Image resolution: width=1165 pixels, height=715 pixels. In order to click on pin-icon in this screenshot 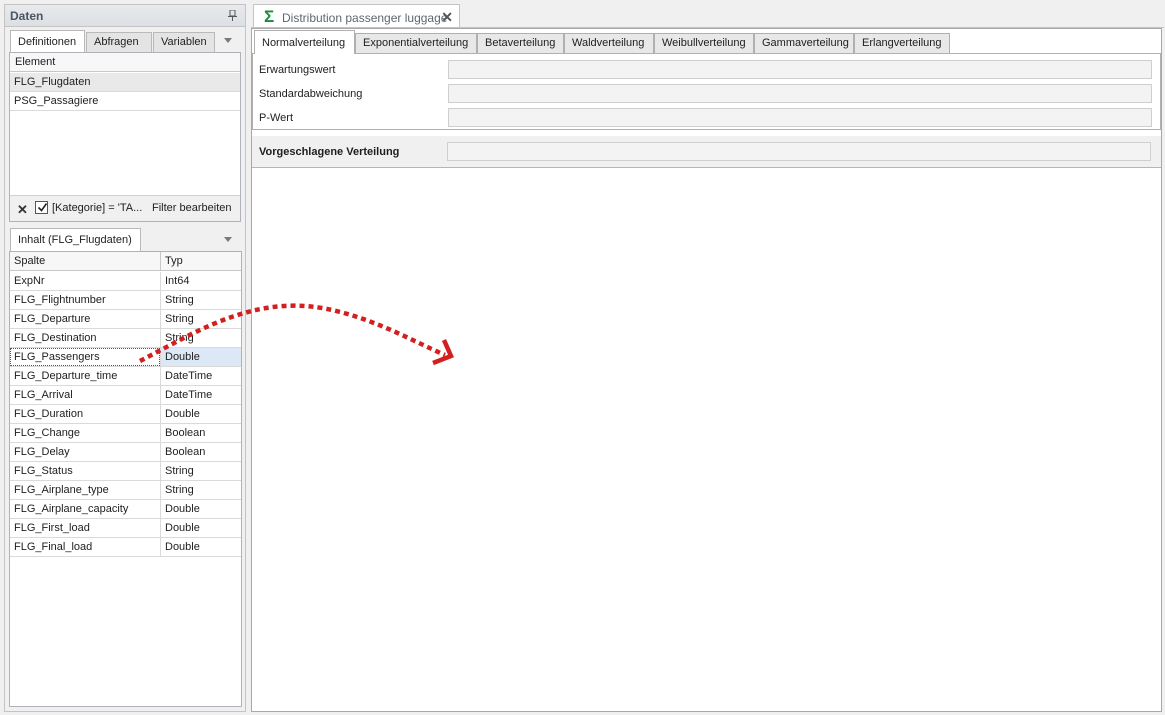, I will do `click(232, 15)`.